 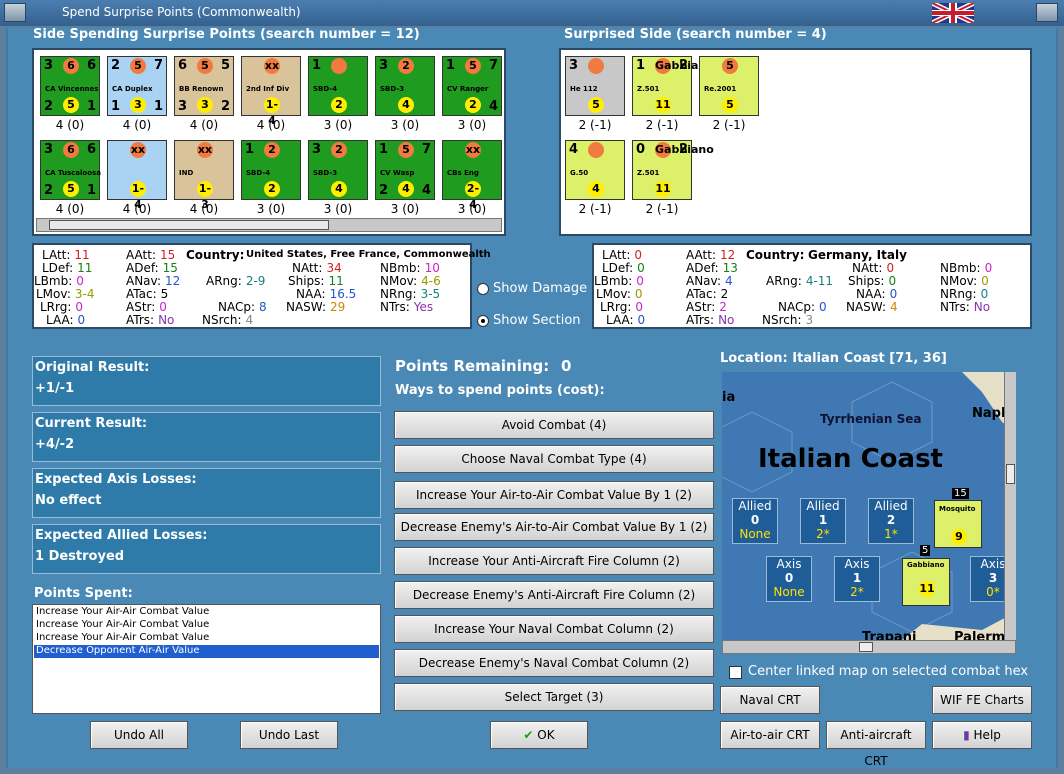 What do you see at coordinates (189, 225) in the screenshot?
I see `scrollbar-thumb` at bounding box center [189, 225].